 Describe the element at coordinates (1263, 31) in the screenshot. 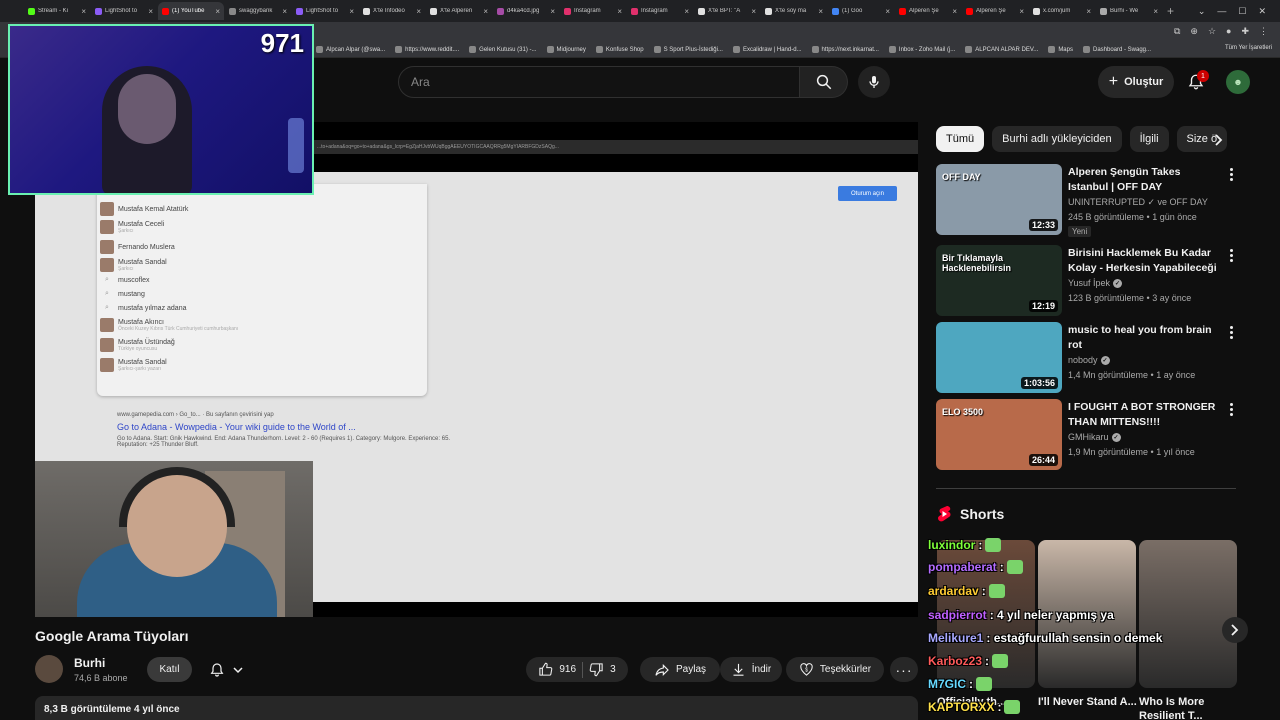

I see `browser-menu-icon: ⋮` at that location.